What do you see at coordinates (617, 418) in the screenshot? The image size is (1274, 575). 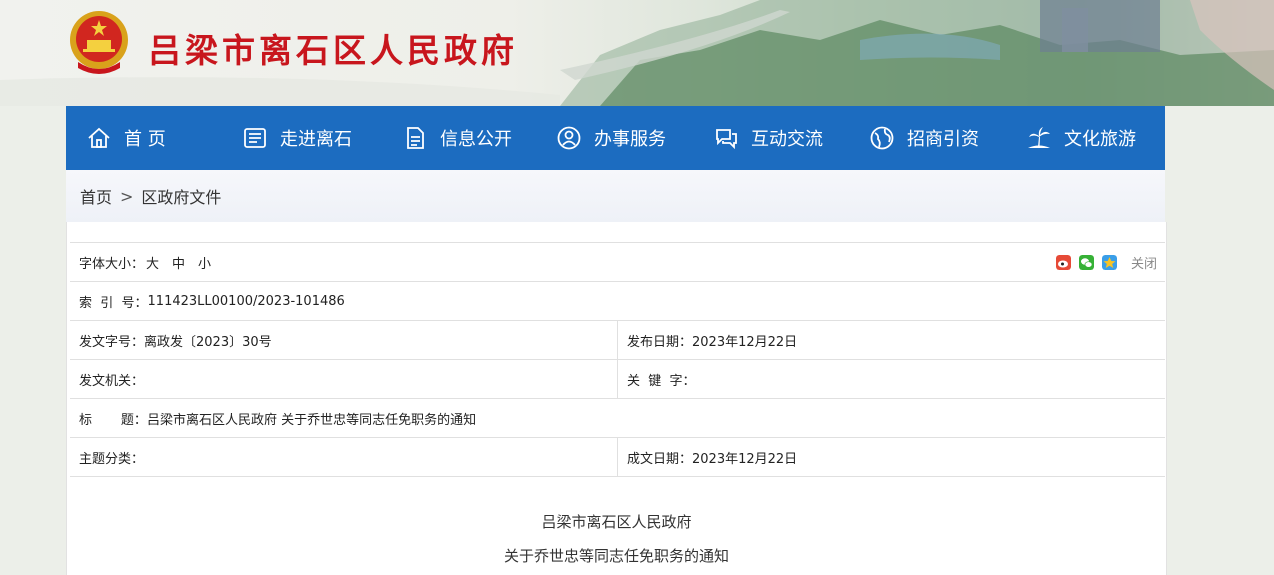 I see `title-row: 标 题： 吕梁市离石区人民政府 关于乔世忠等同志任免职务的通知` at bounding box center [617, 418].